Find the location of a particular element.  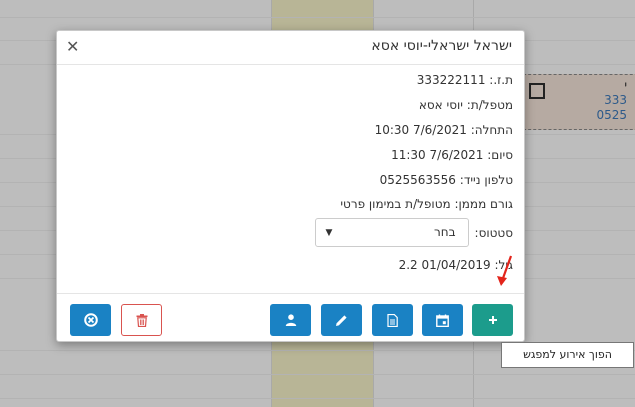

end-field: סיום: 7/6/2021 11:30 is located at coordinates (452, 155).